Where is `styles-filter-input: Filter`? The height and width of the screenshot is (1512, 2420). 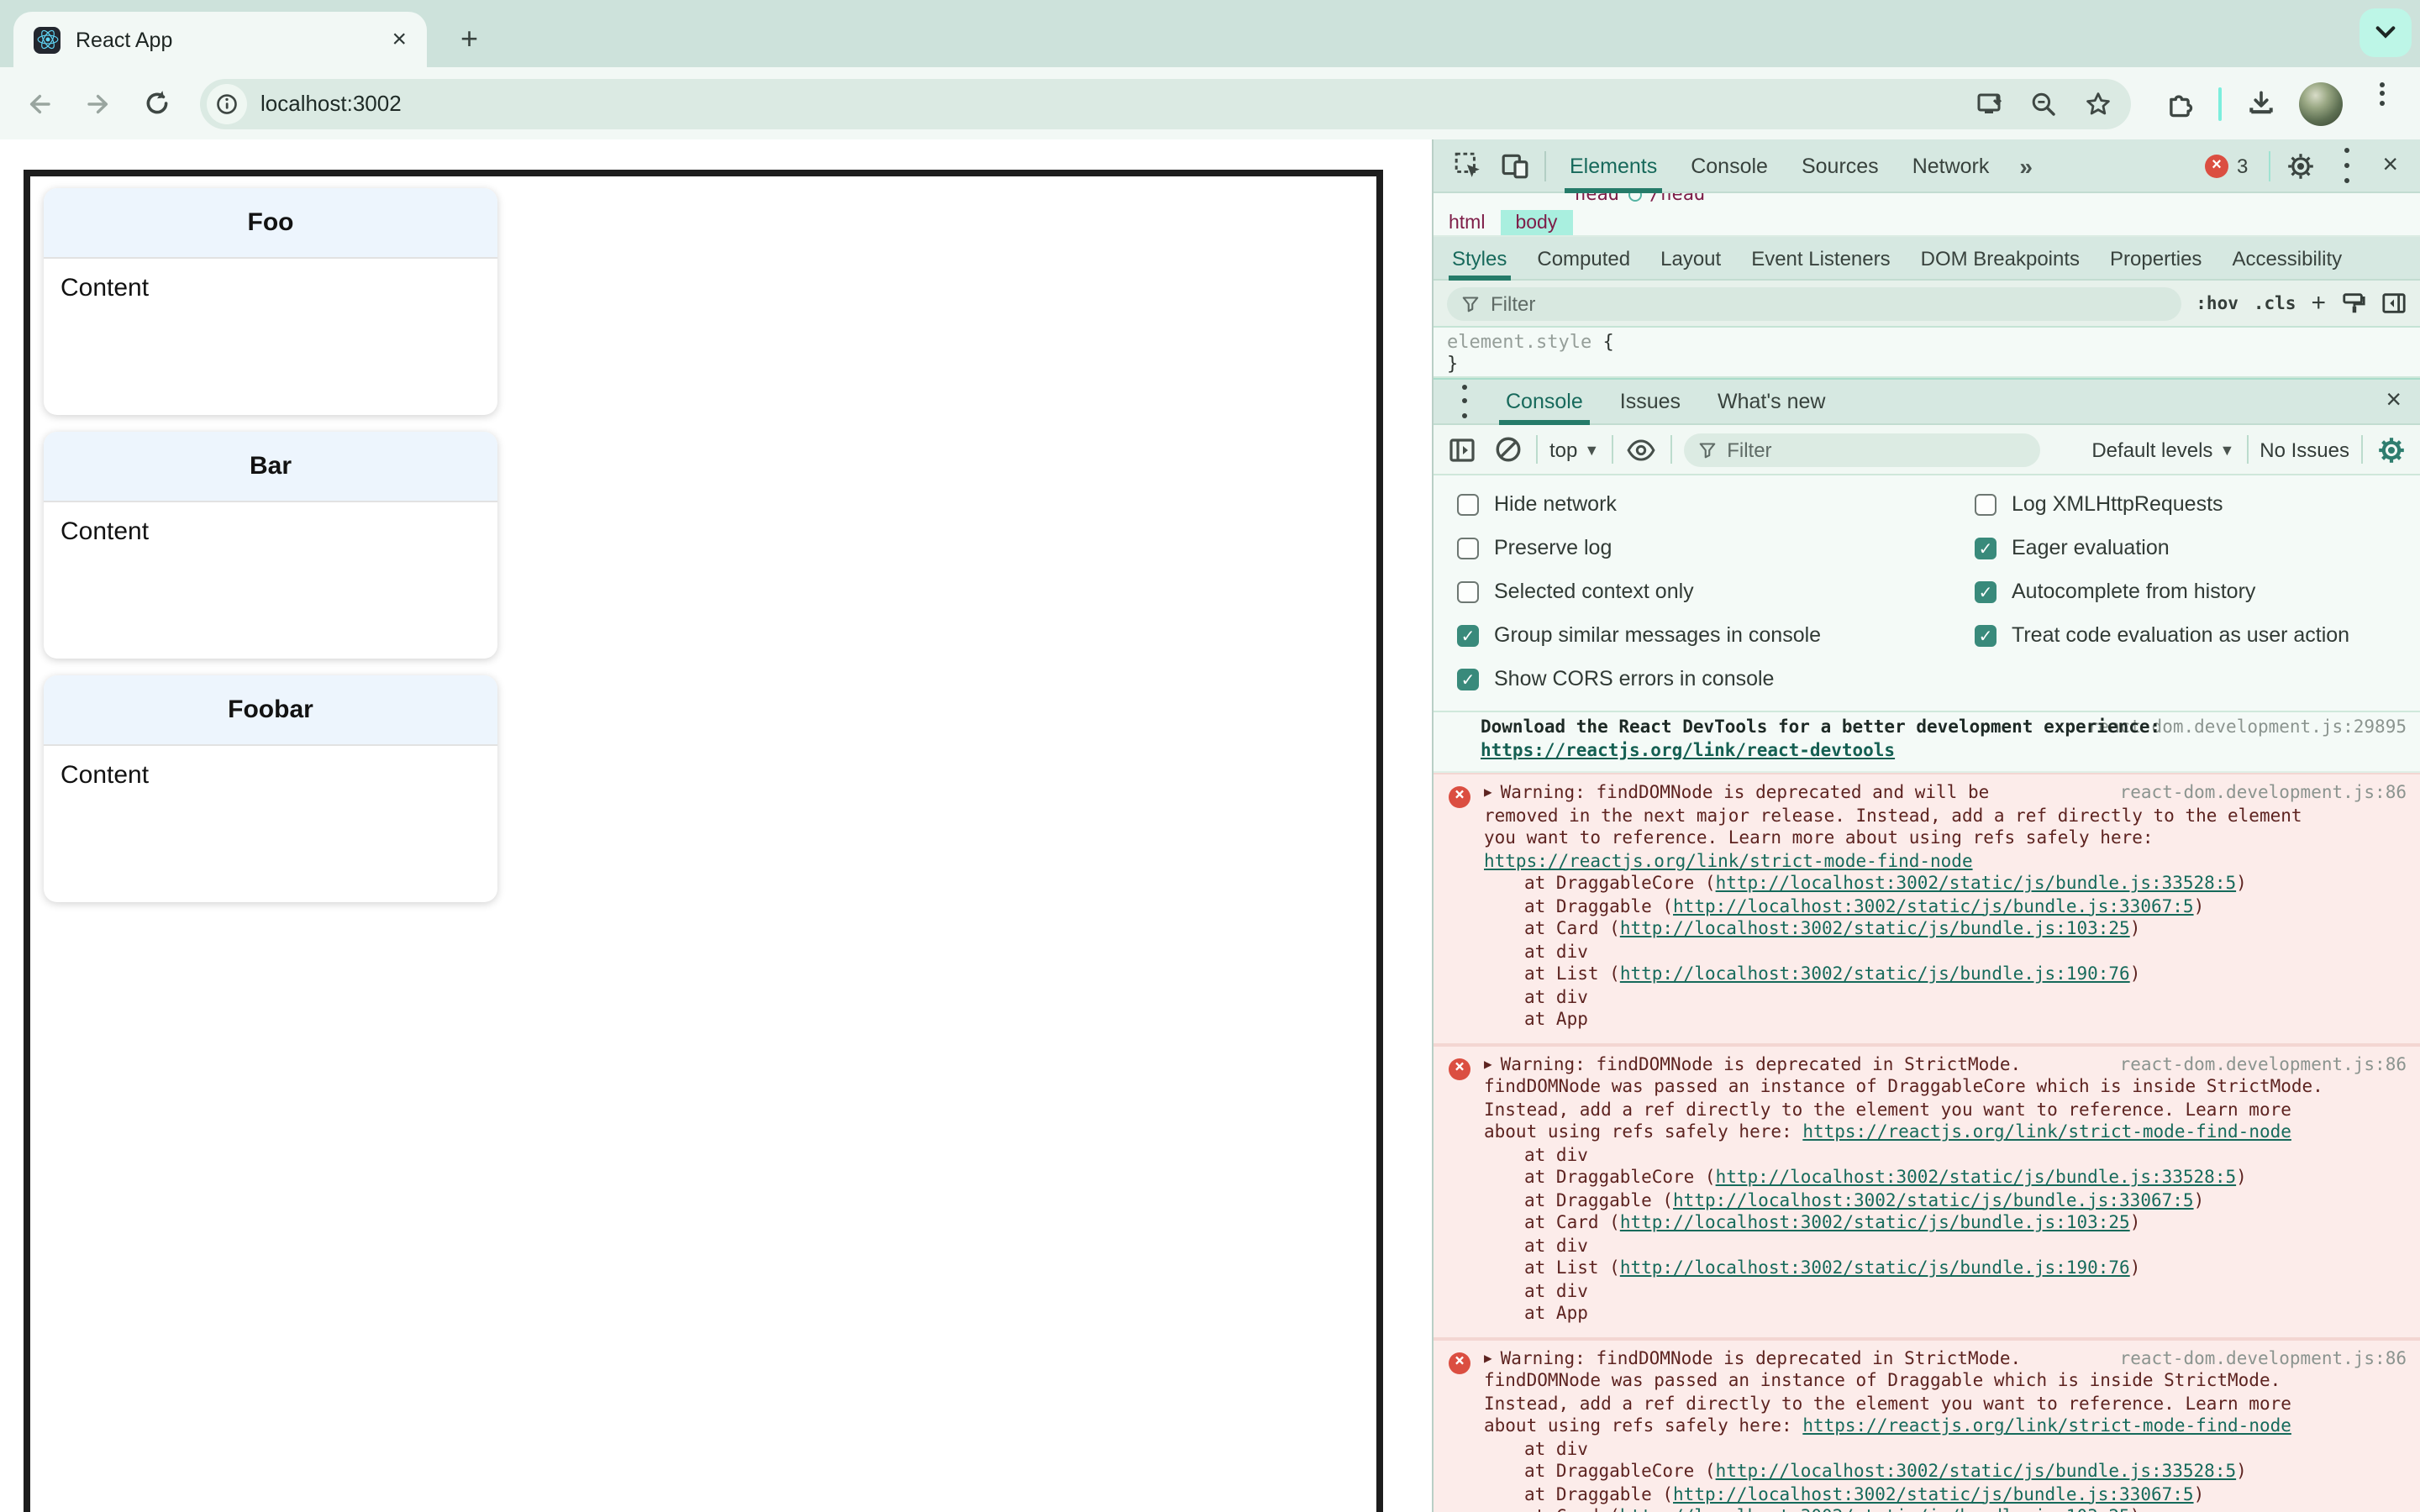
styles-filter-input: Filter is located at coordinates (1814, 303).